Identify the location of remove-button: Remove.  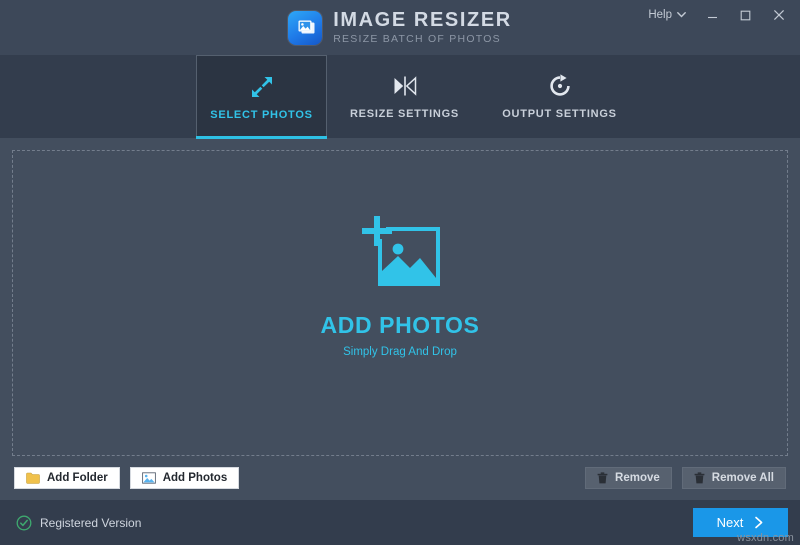
(628, 478).